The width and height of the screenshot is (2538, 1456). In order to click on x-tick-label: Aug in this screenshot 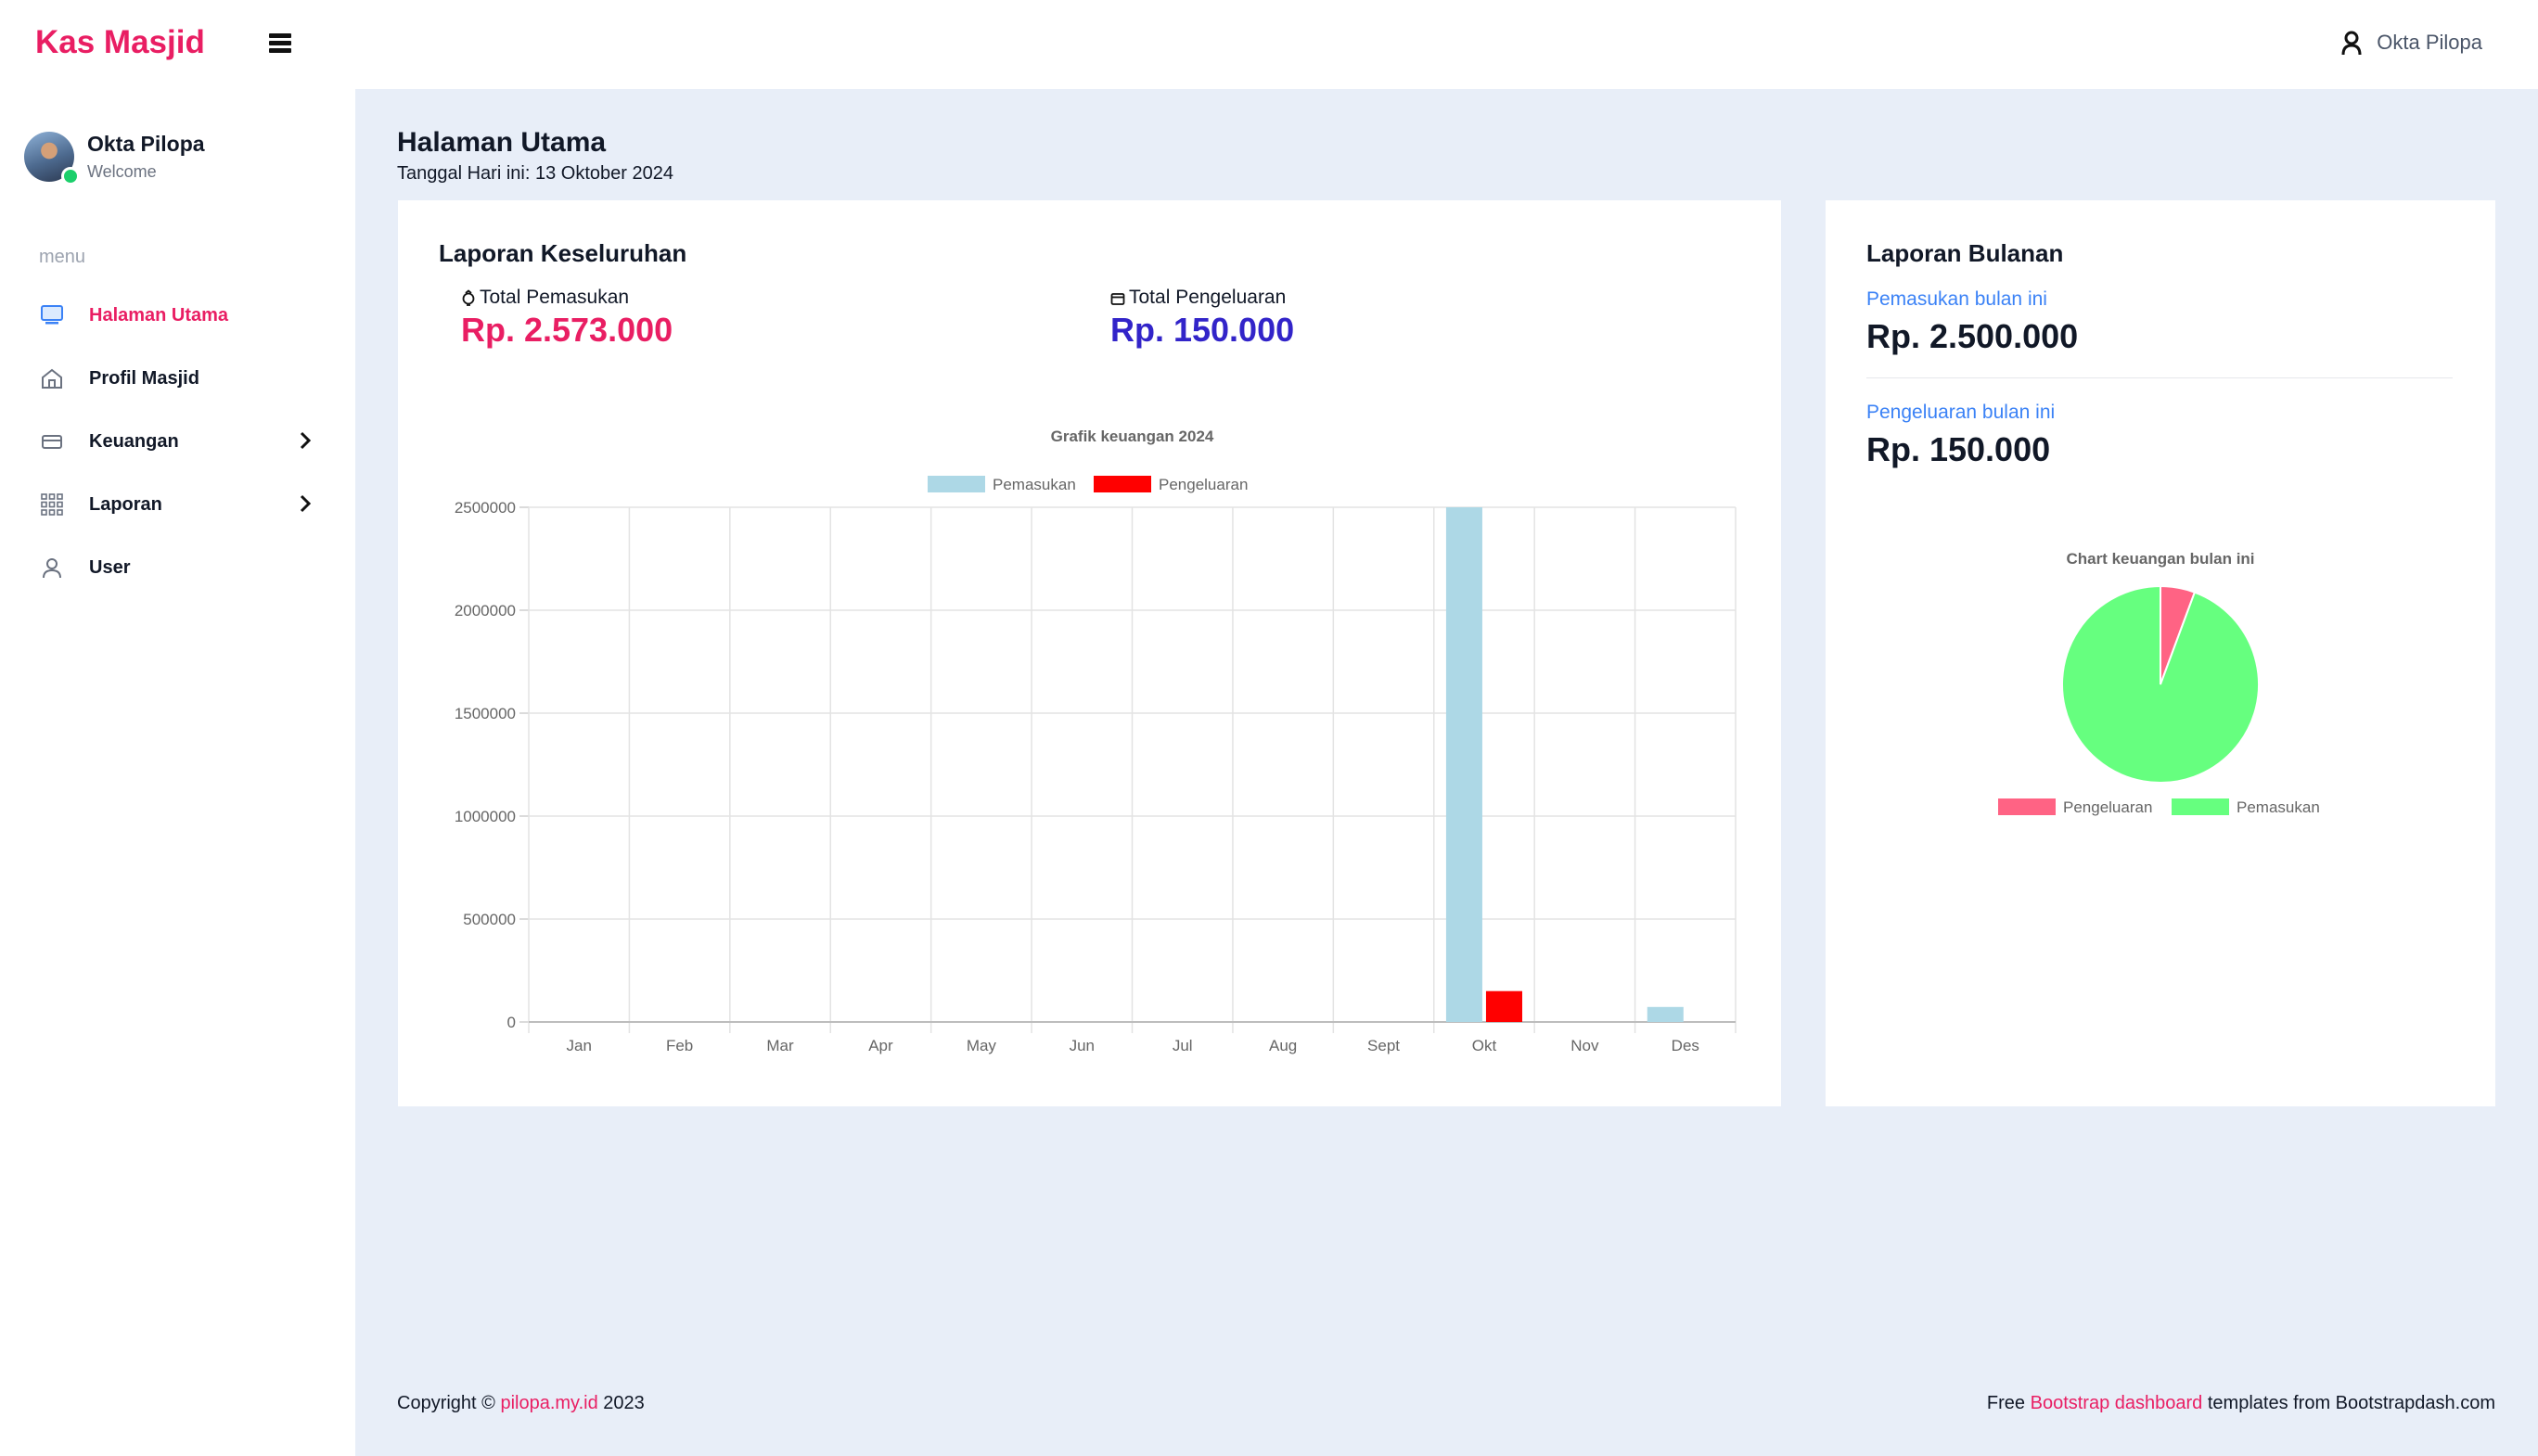, I will do `click(1283, 1045)`.